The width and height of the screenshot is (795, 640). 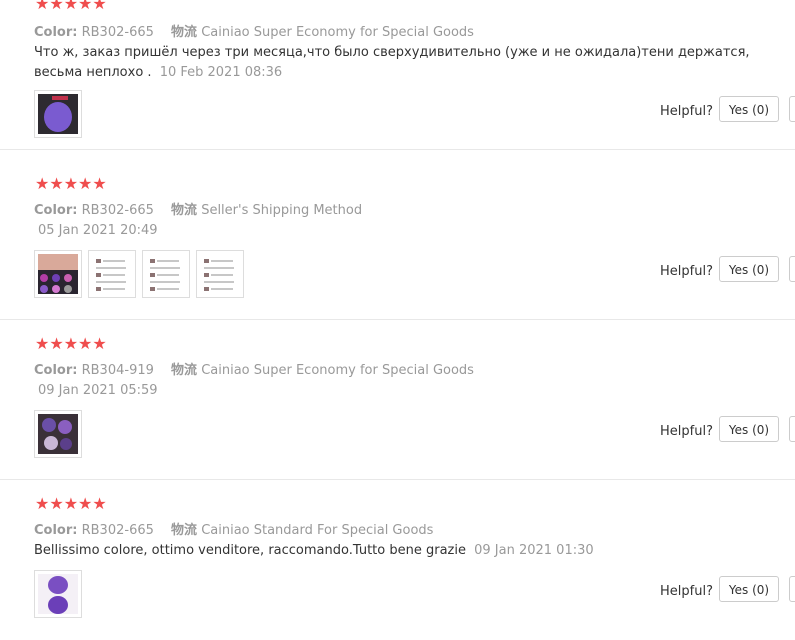 What do you see at coordinates (282, 210) in the screenshot?
I see `shipping-value: Seller's Shipping Method` at bounding box center [282, 210].